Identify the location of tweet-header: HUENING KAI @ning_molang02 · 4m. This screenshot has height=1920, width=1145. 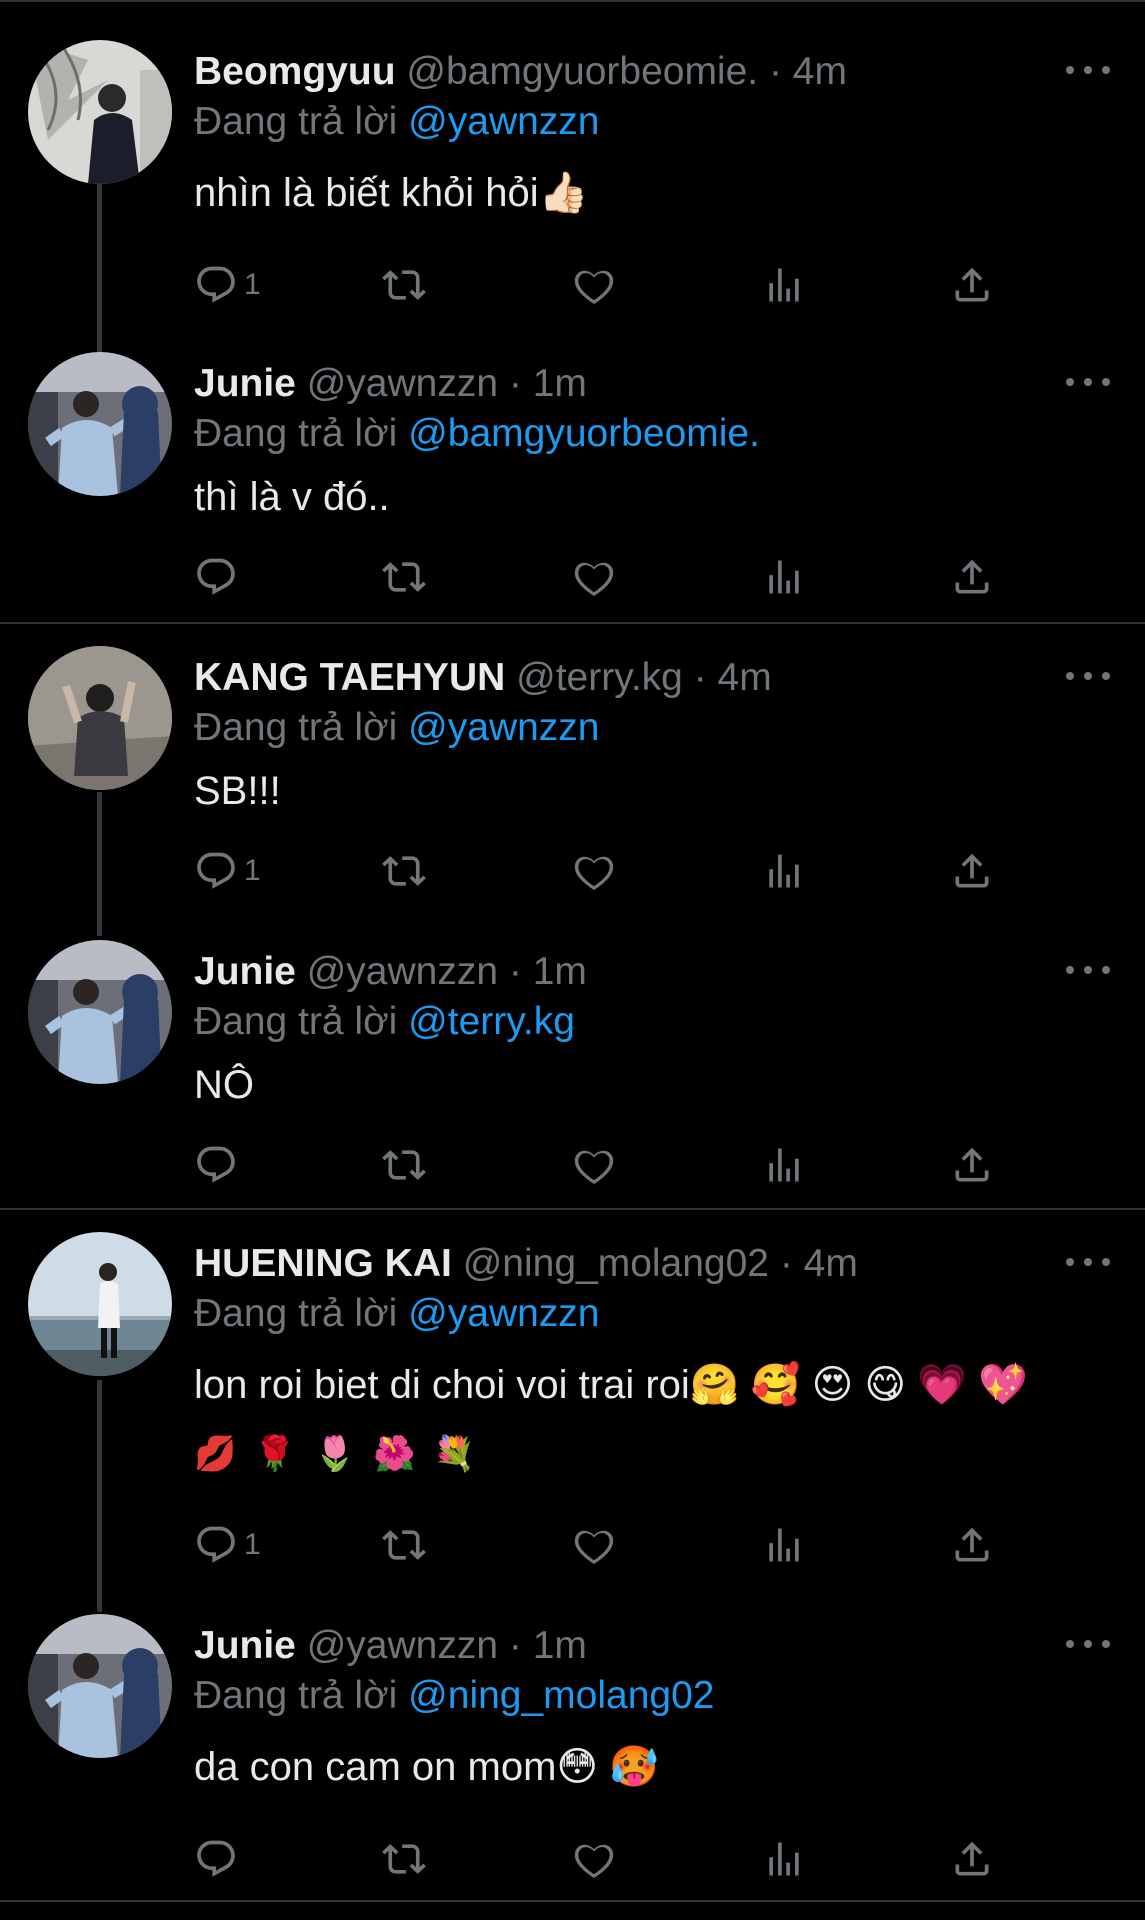
(526, 1264).